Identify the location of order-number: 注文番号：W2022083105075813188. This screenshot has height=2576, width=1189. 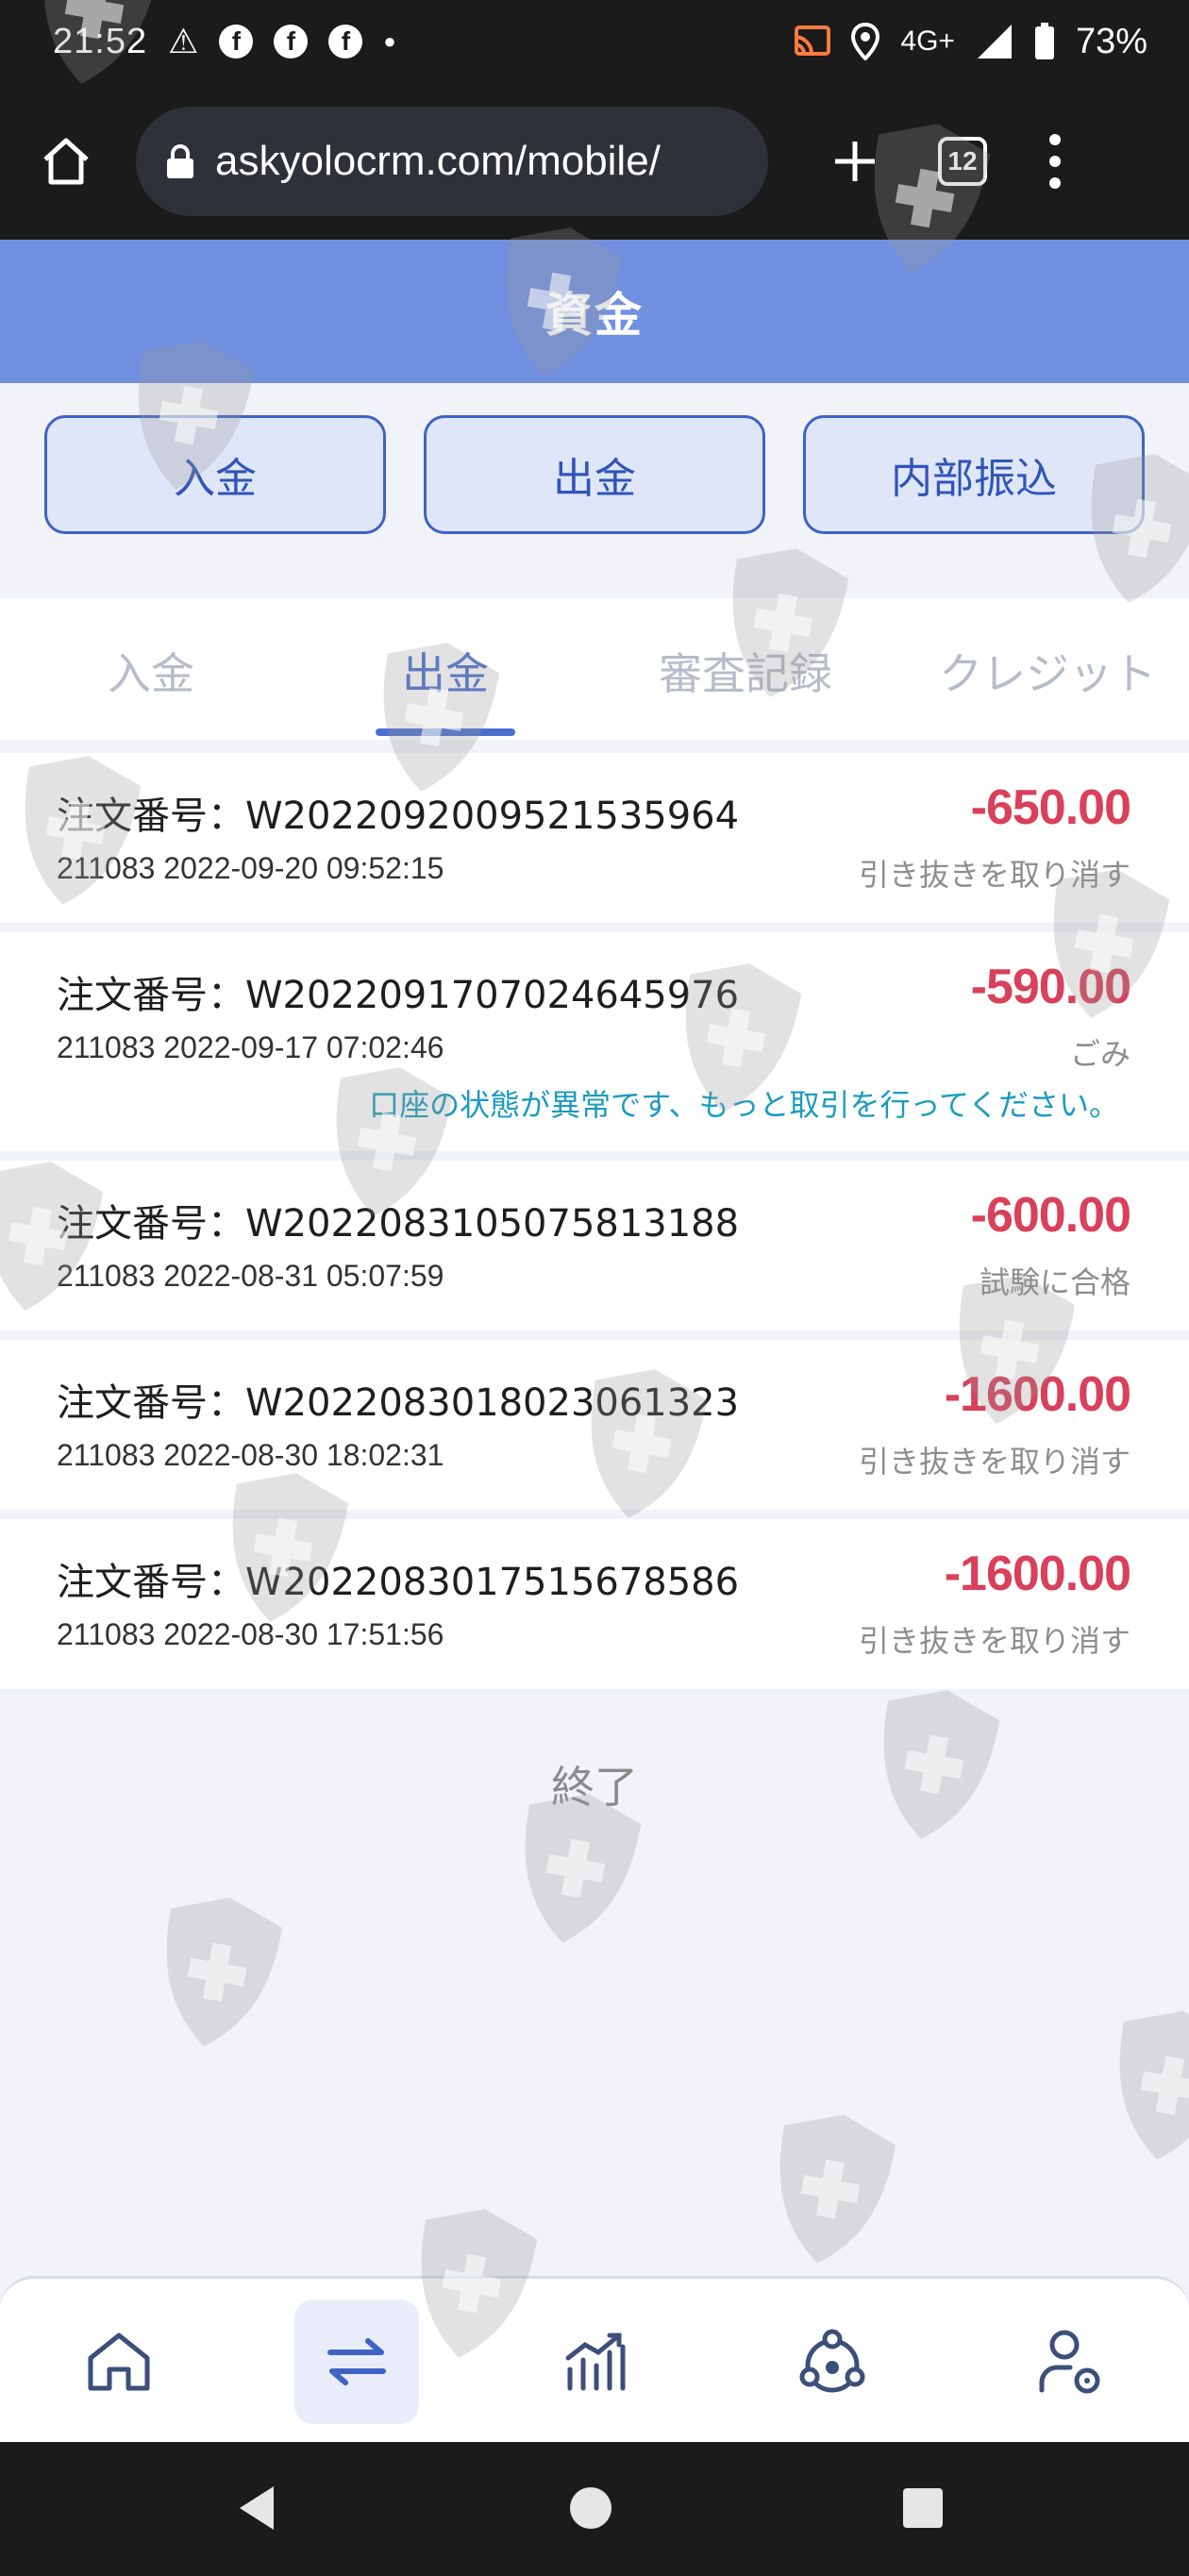
(398, 1224).